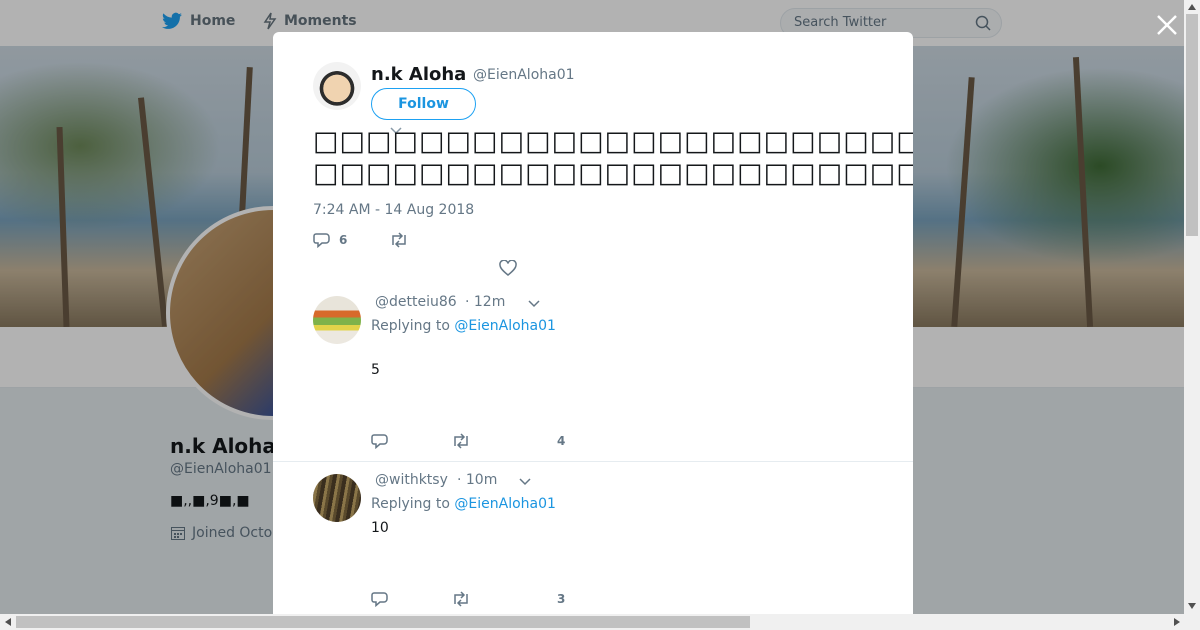 The height and width of the screenshot is (630, 1200). Describe the element at coordinates (1192, 606) in the screenshot. I see `scroll-down-arrow-icon` at that location.